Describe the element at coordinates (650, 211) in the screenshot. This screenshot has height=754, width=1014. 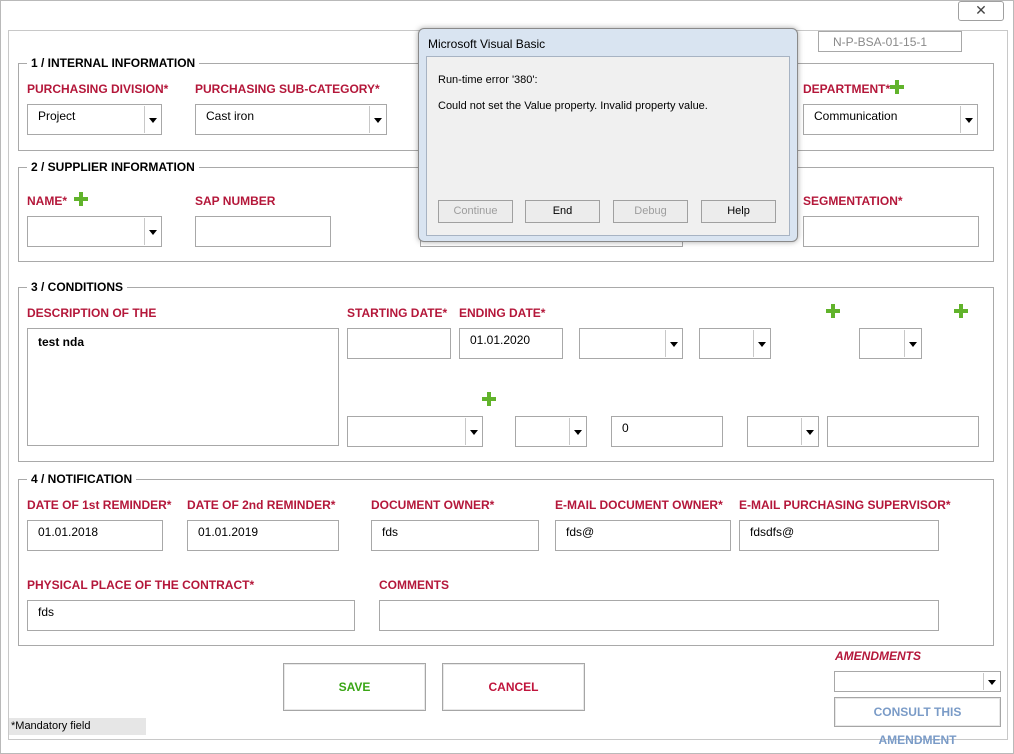
I see `debug-button: Debug` at that location.